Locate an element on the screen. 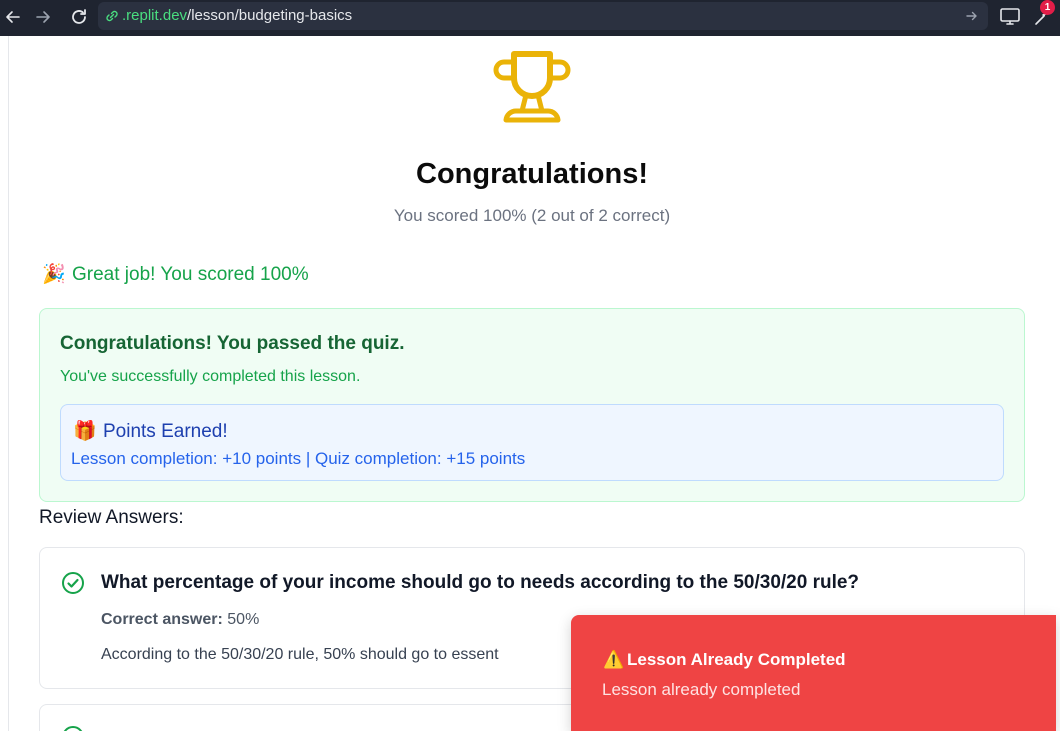 The width and height of the screenshot is (1060, 731). correct-answer: Correct answer: 50% is located at coordinates (180, 620).